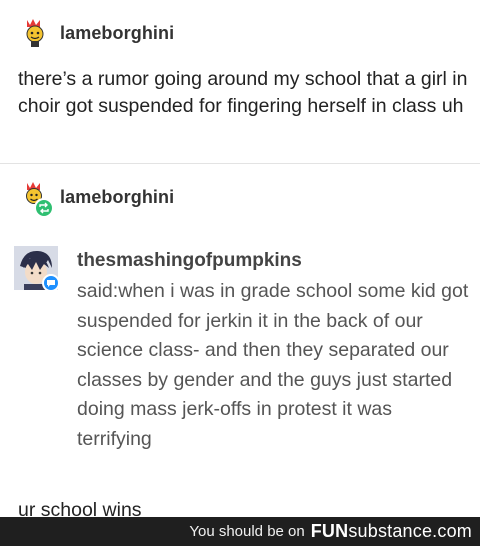 Image resolution: width=480 pixels, height=546 pixels. Describe the element at coordinates (410, 531) in the screenshot. I see `brand-rest: substance.com` at that location.